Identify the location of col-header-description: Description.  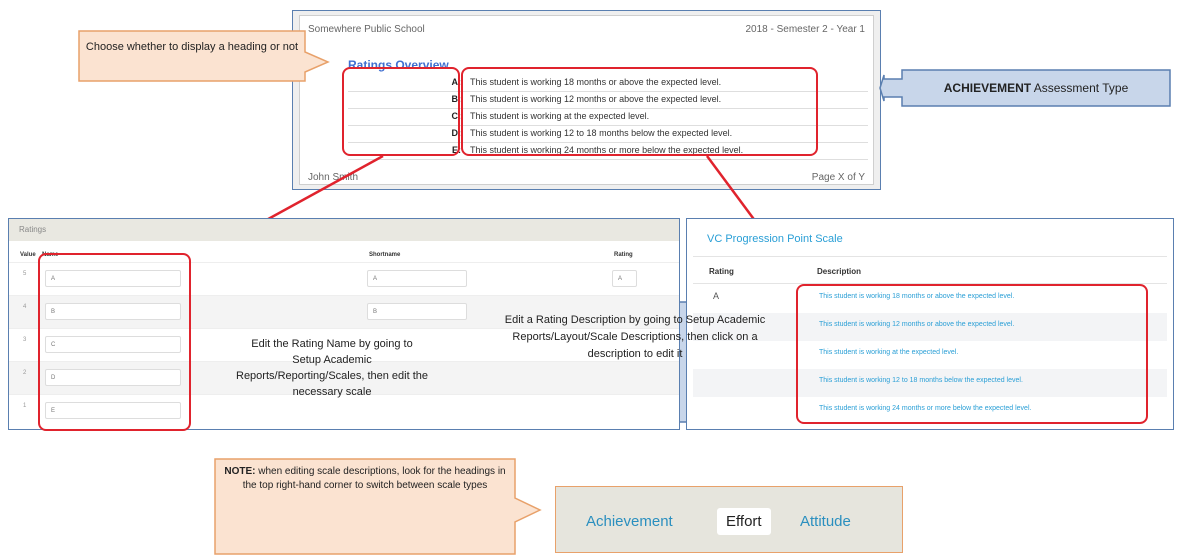
(839, 271).